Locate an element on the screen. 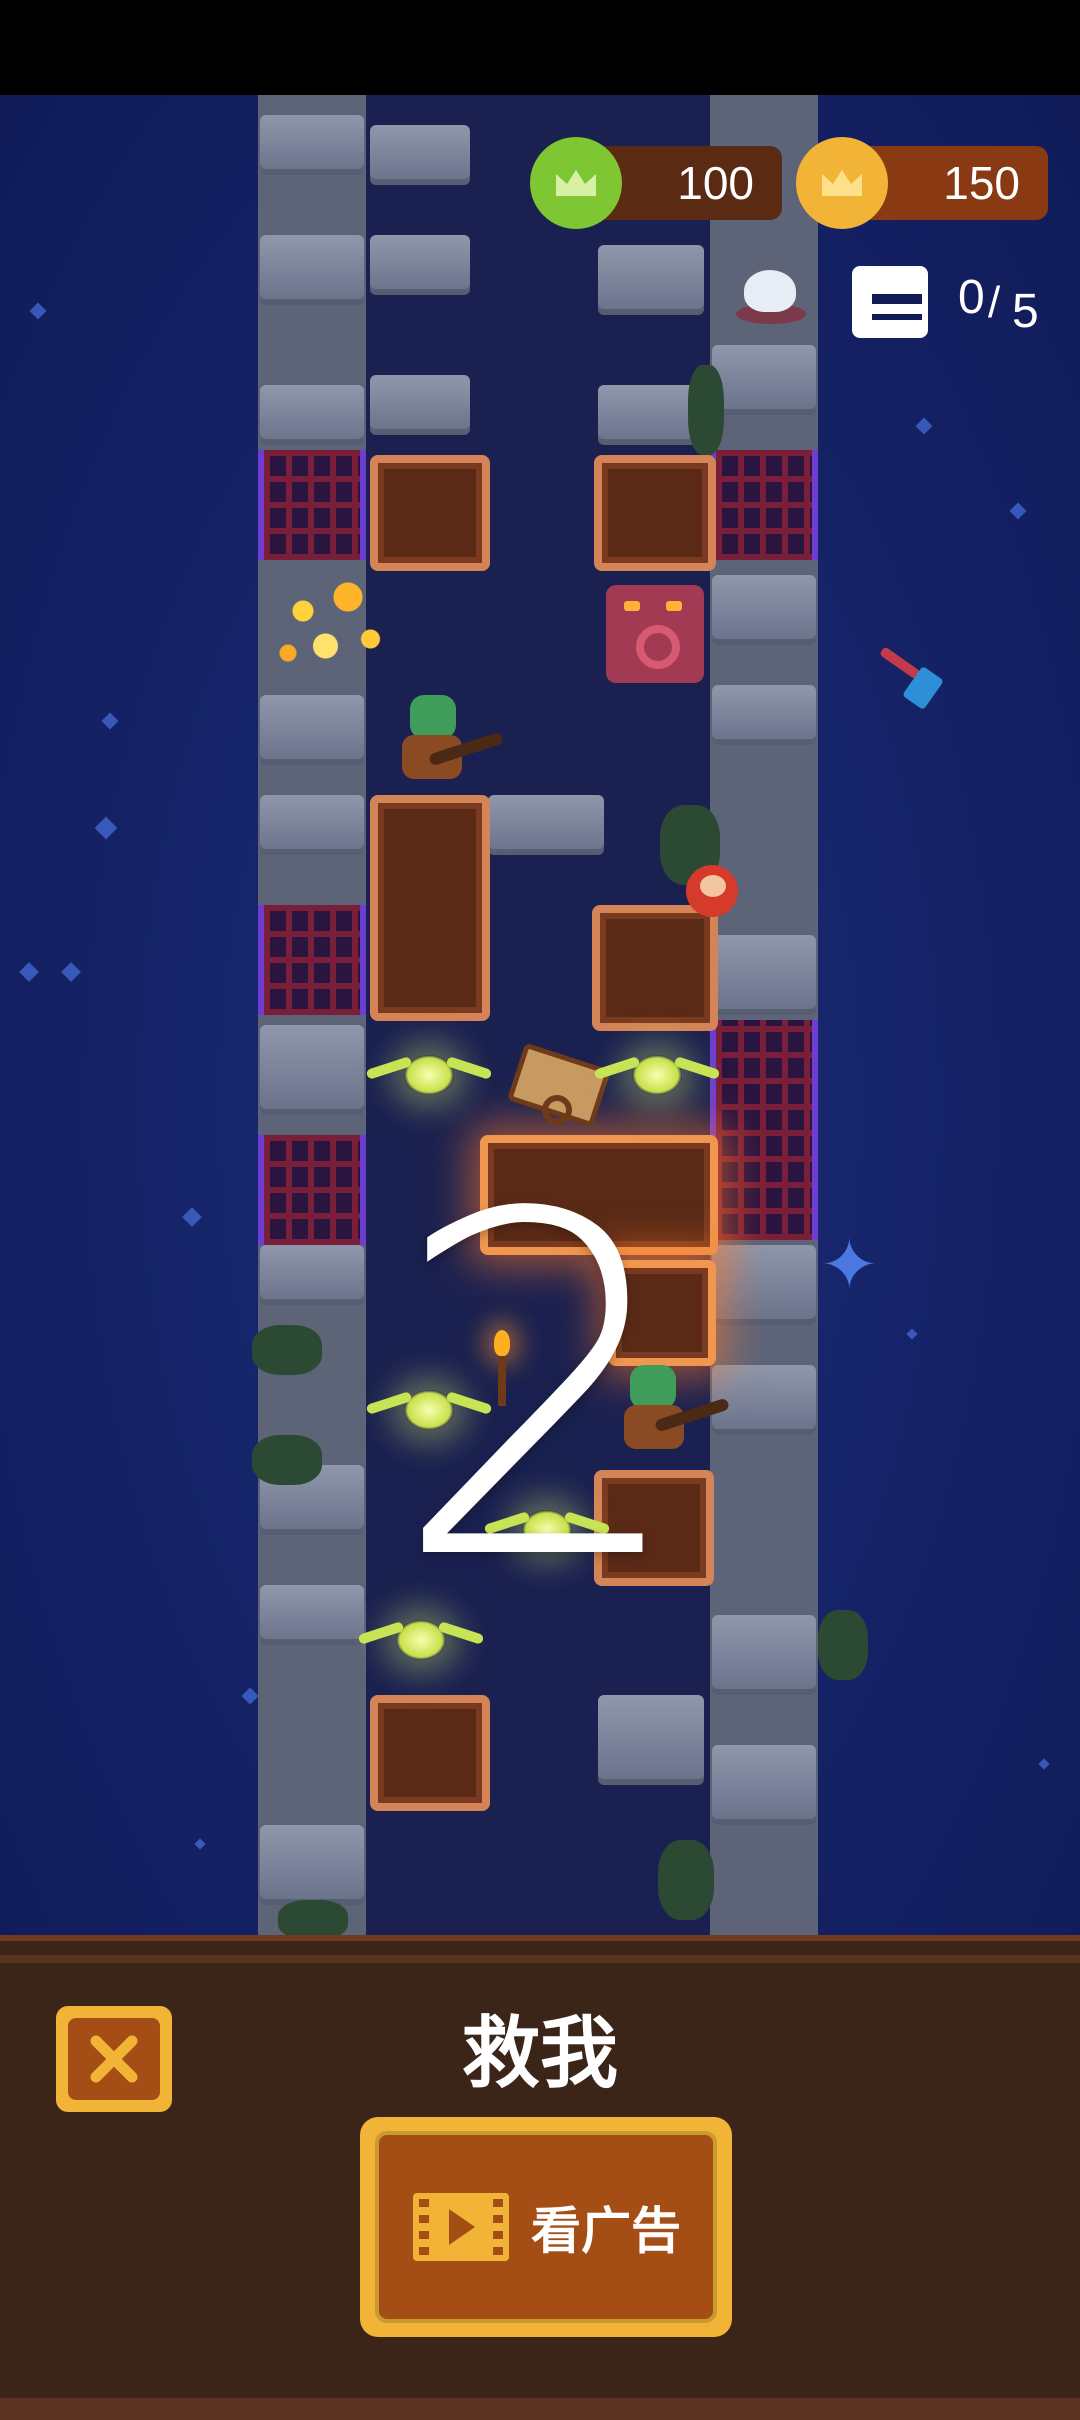  watch-ad-button: 看广告 is located at coordinates (546, 2227).